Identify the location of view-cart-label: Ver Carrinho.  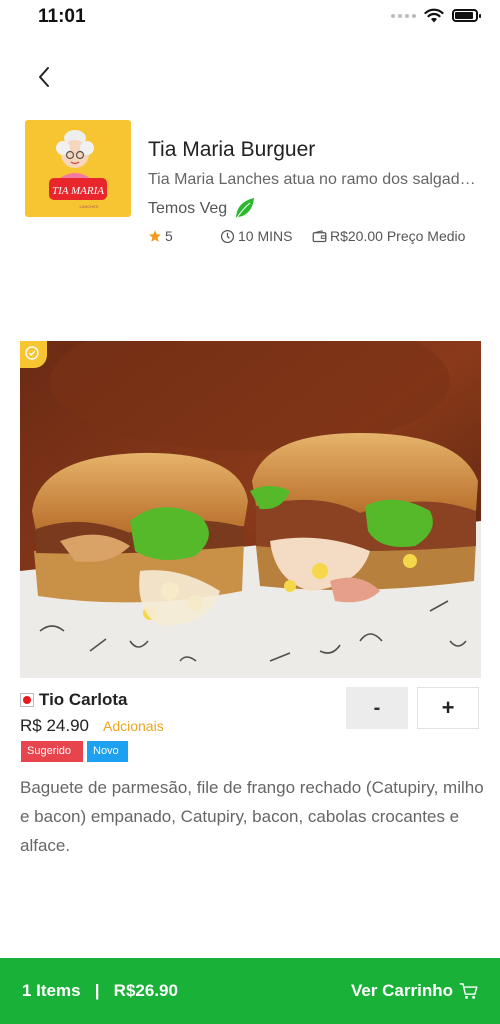
(401, 990).